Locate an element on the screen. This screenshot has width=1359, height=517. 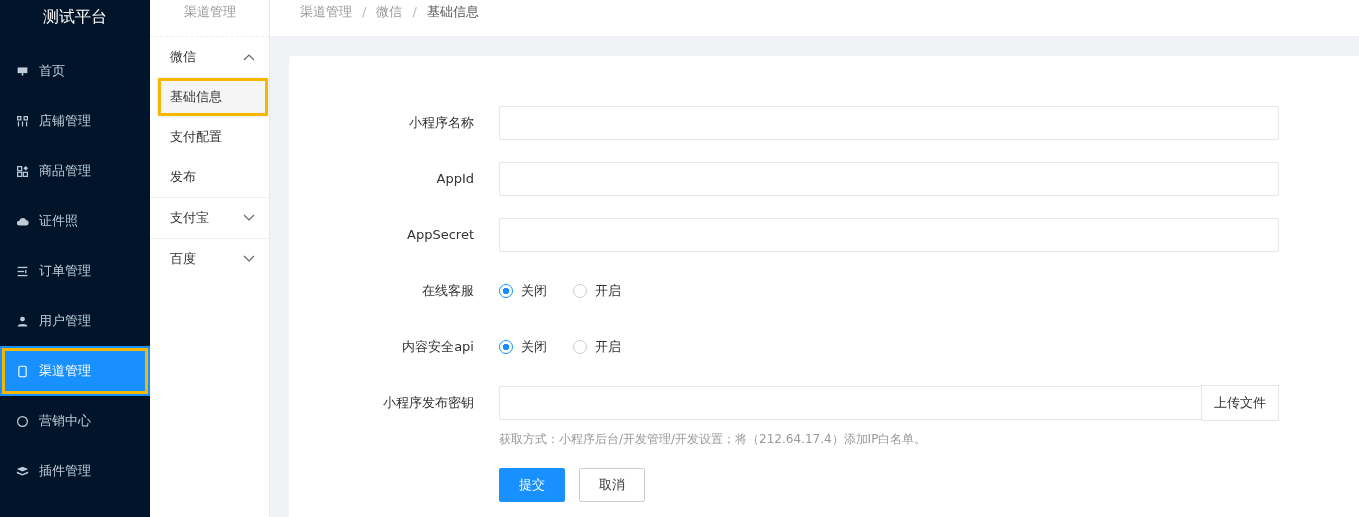
breadcrumb-item: 基础信息 is located at coordinates (452, 12).